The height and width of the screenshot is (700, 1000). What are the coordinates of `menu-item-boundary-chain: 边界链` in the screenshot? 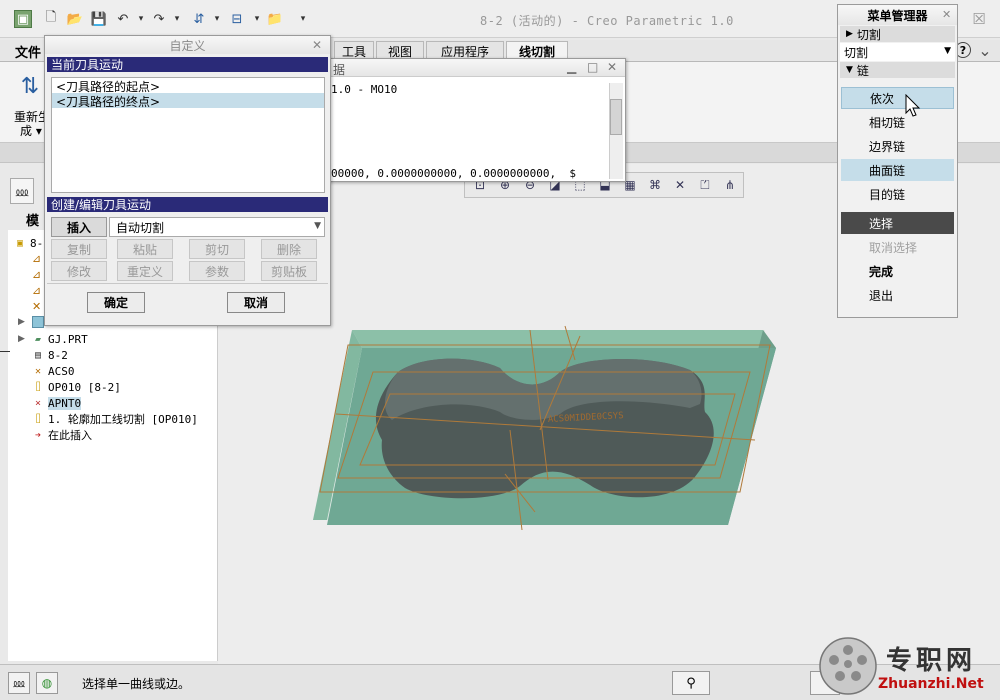 It's located at (897, 146).